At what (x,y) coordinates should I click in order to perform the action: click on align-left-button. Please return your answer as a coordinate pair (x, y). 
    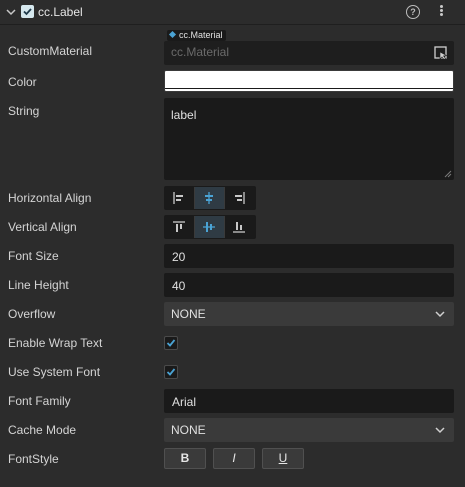
    Looking at the image, I should click on (180, 198).